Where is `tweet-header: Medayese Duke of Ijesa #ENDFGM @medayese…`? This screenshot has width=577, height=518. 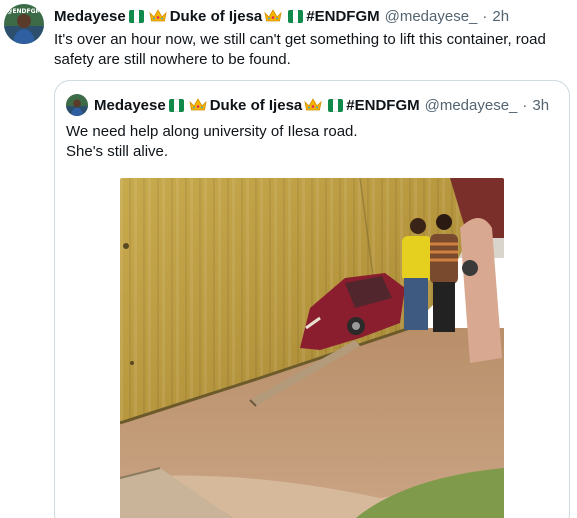
tweet-header: Medayese Duke of Ijesa #ENDFGM @medayese… is located at coordinates (281, 16).